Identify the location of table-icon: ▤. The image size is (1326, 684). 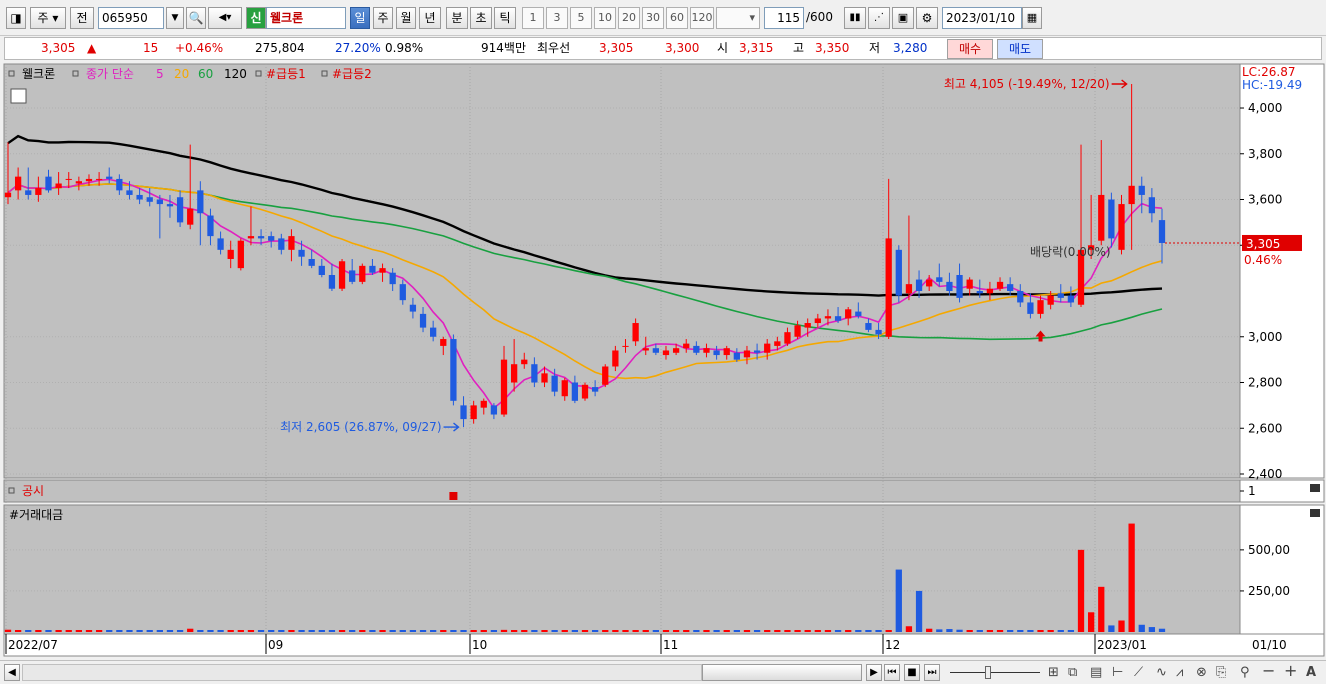
(1096, 672).